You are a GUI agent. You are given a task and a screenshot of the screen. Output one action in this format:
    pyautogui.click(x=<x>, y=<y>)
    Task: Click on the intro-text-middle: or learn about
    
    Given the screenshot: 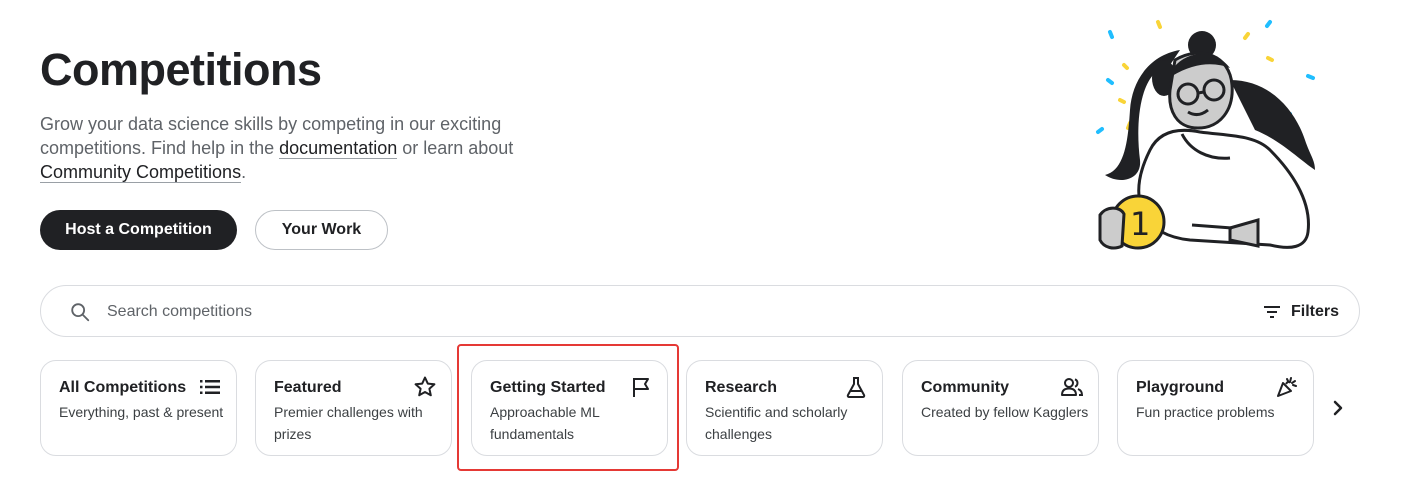 What is the action you would take?
    pyautogui.click(x=455, y=148)
    